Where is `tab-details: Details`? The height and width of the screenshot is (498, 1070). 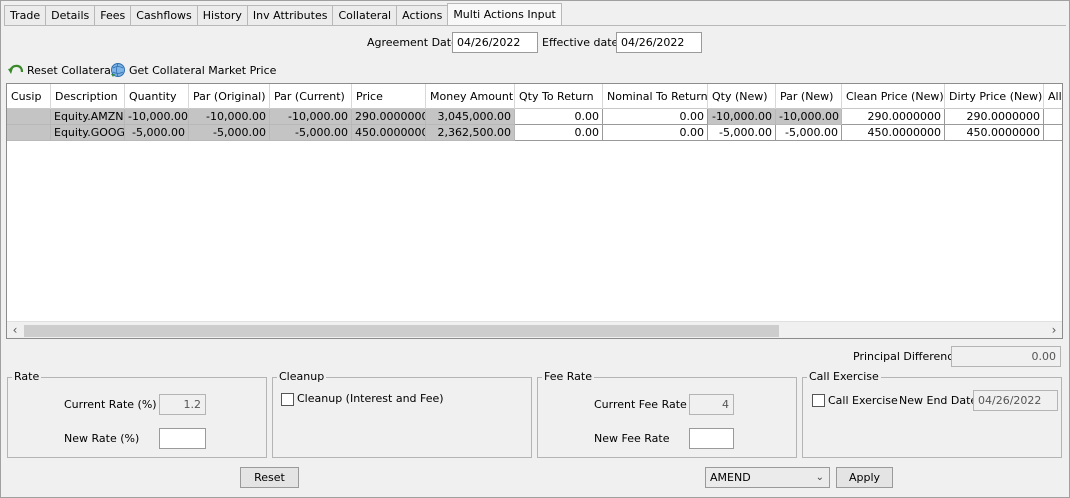 tab-details: Details is located at coordinates (70, 15).